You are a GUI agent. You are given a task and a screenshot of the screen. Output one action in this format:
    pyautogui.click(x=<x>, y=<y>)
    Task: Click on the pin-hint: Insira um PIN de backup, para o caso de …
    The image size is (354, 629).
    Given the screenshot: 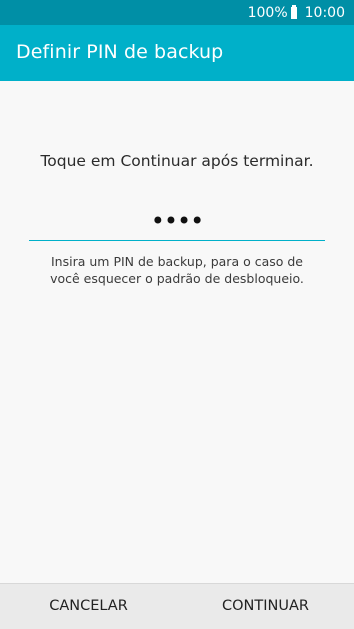 What is the action you would take?
    pyautogui.click(x=177, y=270)
    